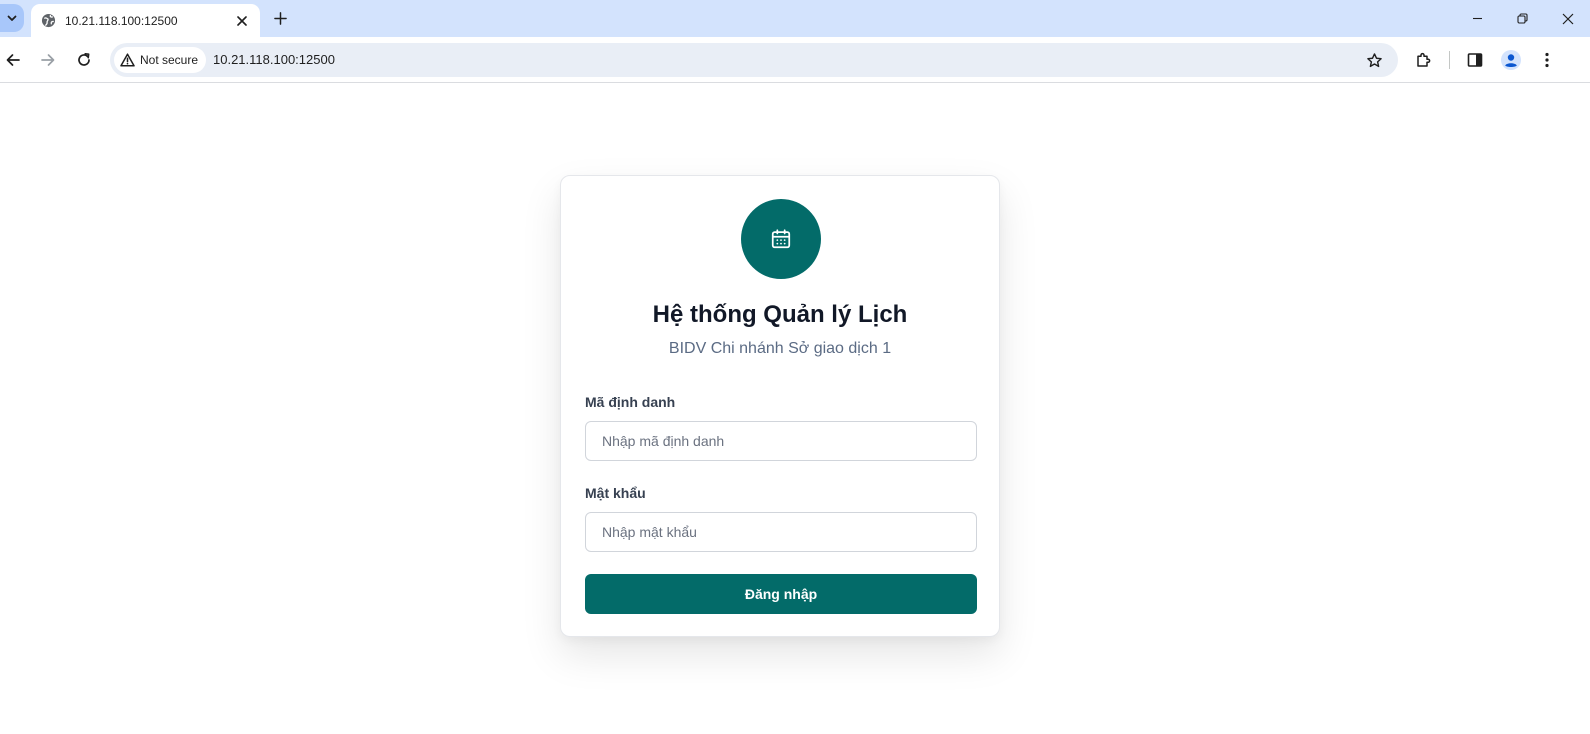 The image size is (1590, 734). What do you see at coordinates (1449, 60) in the screenshot?
I see `toolbar-divider` at bounding box center [1449, 60].